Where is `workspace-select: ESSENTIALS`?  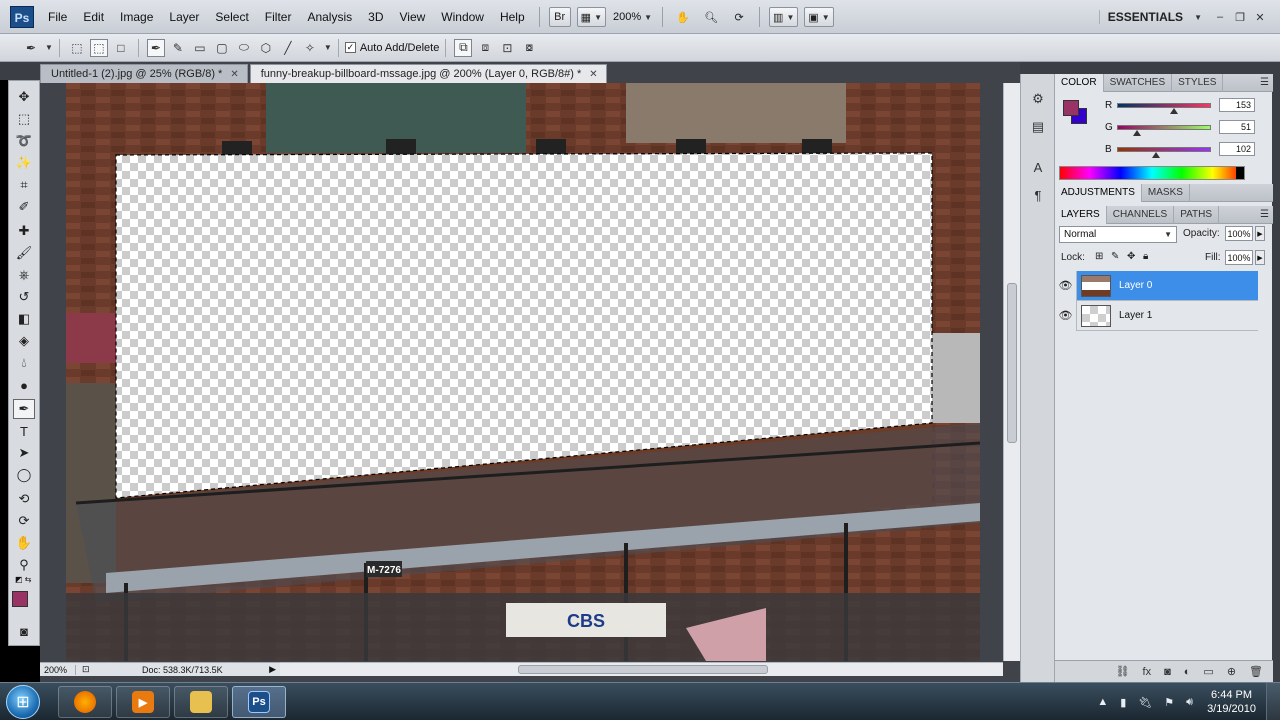
workspace-select: ESSENTIALS is located at coordinates (1144, 17).